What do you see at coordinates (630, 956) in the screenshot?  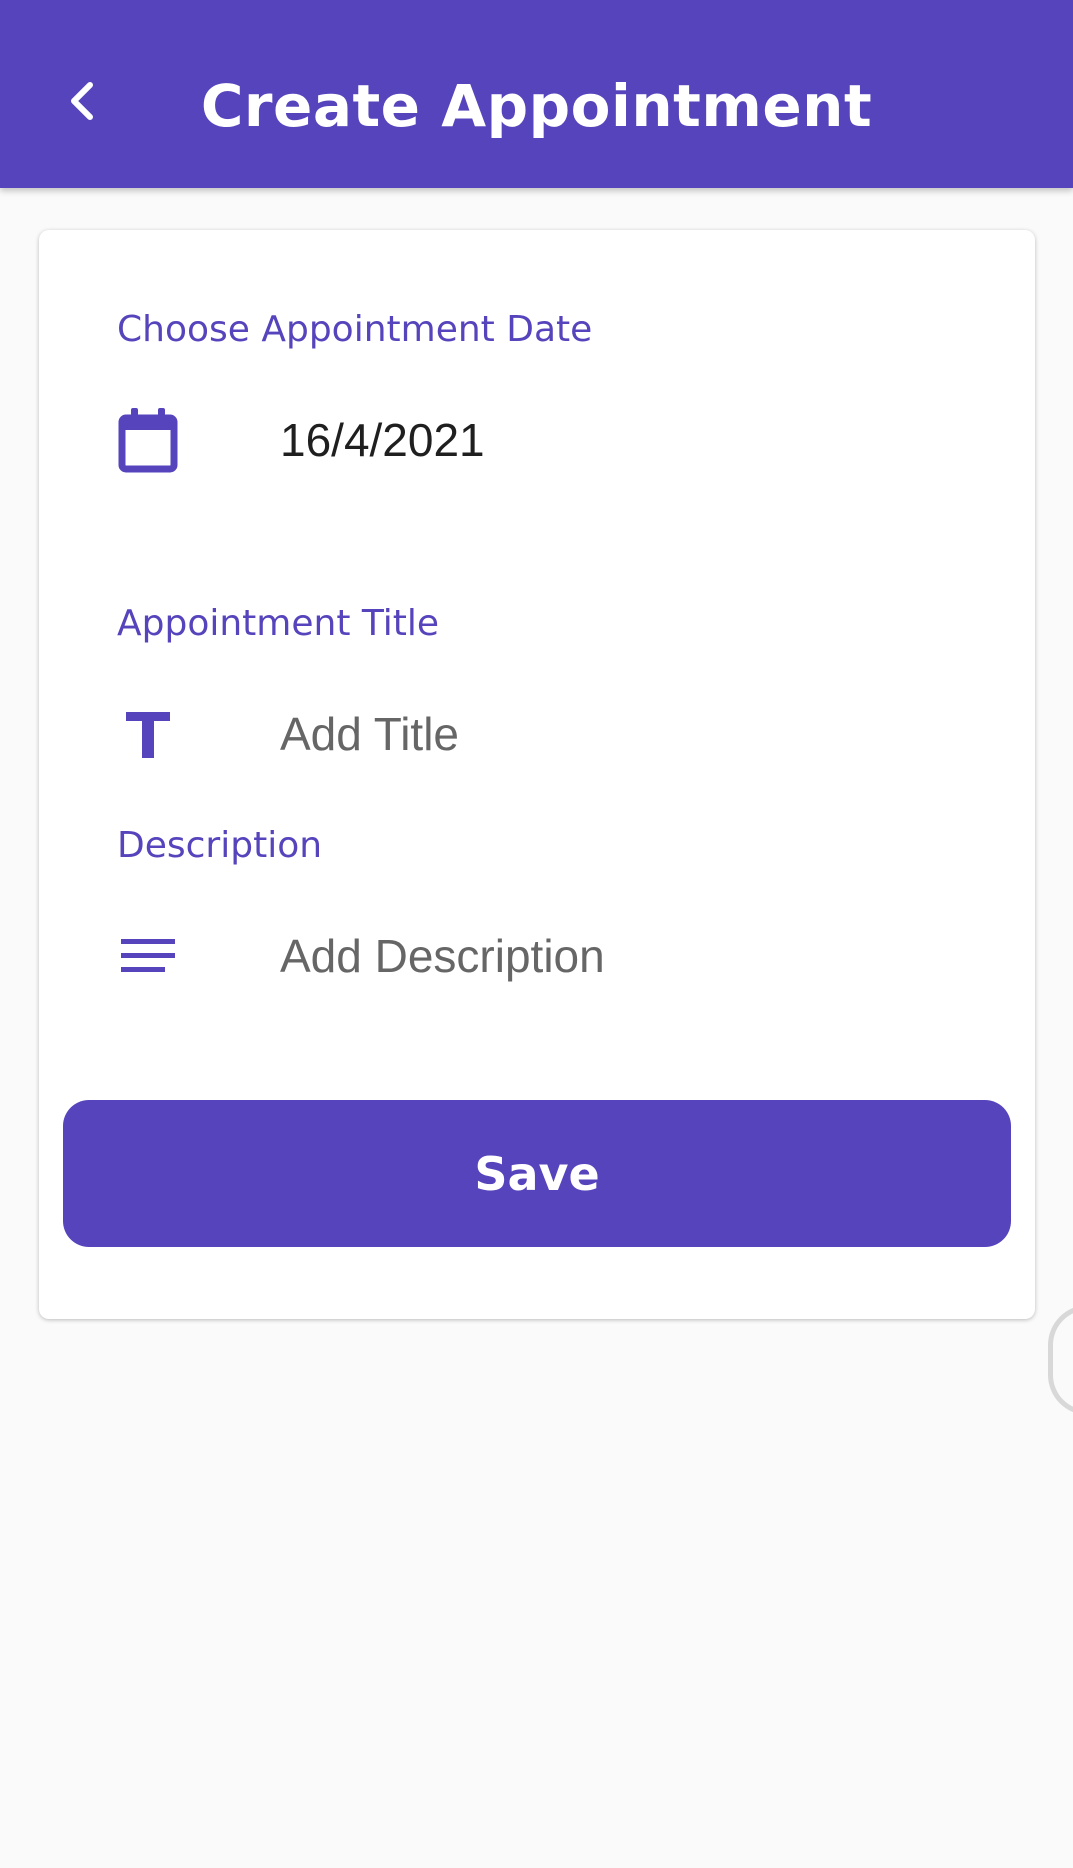 I see `description-input` at bounding box center [630, 956].